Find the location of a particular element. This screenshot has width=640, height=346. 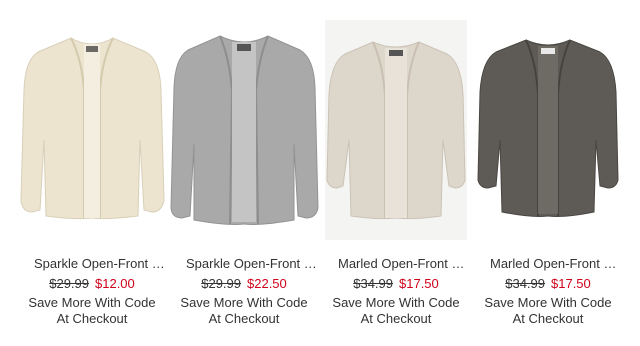

price-row: $29.99 $12.00 is located at coordinates (92, 283).